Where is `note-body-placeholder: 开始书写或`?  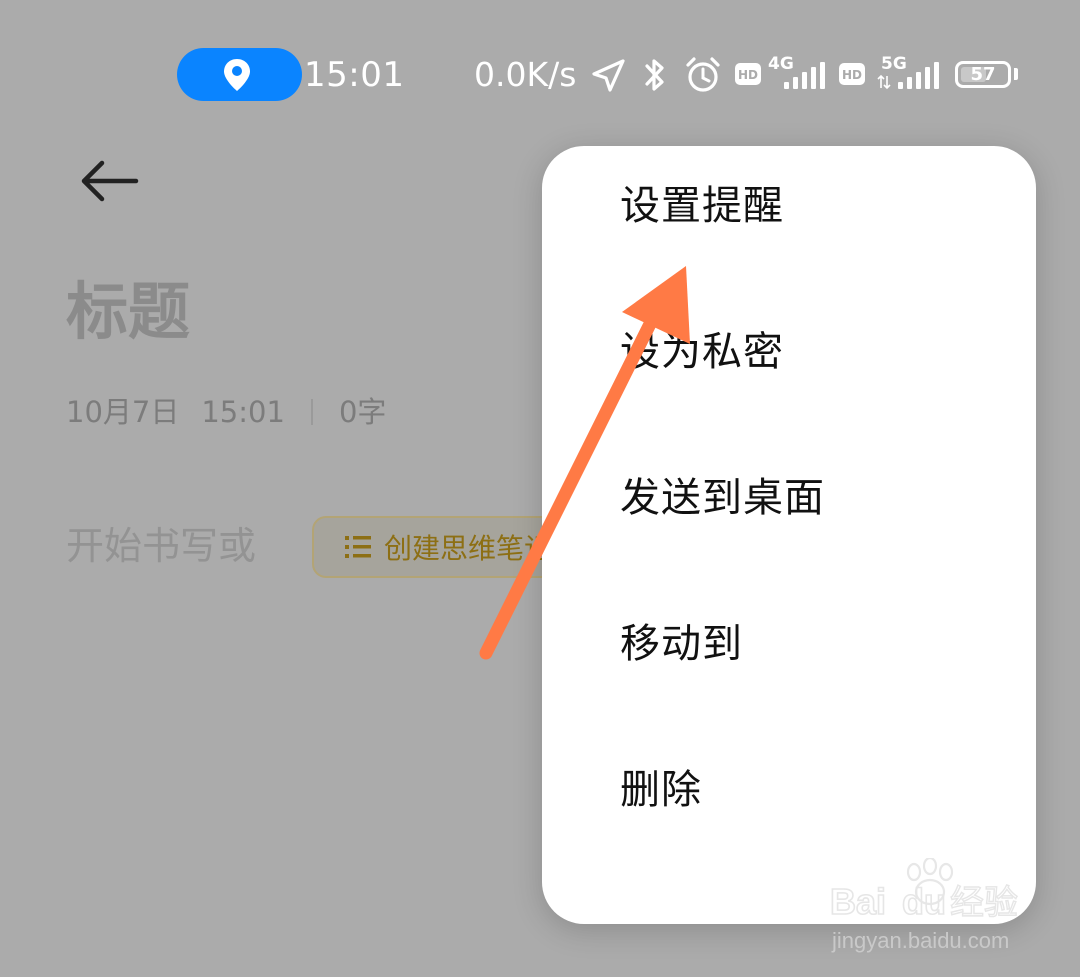 note-body-placeholder: 开始书写或 is located at coordinates (161, 546).